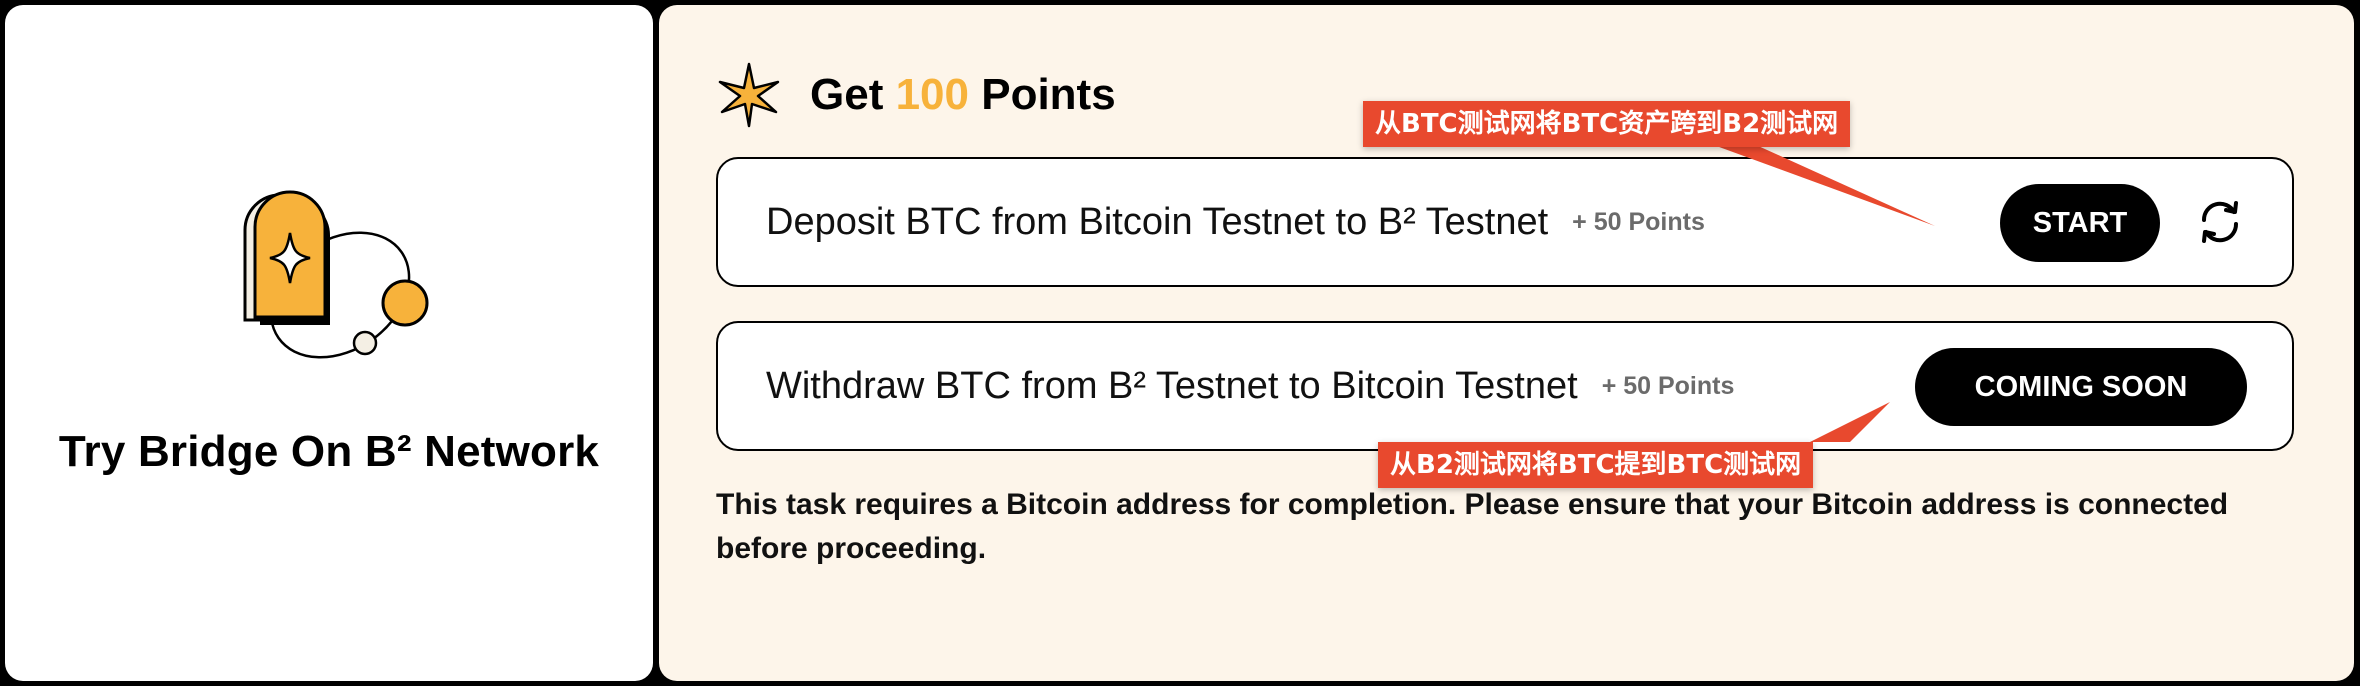  I want to click on start-button: START, so click(2080, 223).